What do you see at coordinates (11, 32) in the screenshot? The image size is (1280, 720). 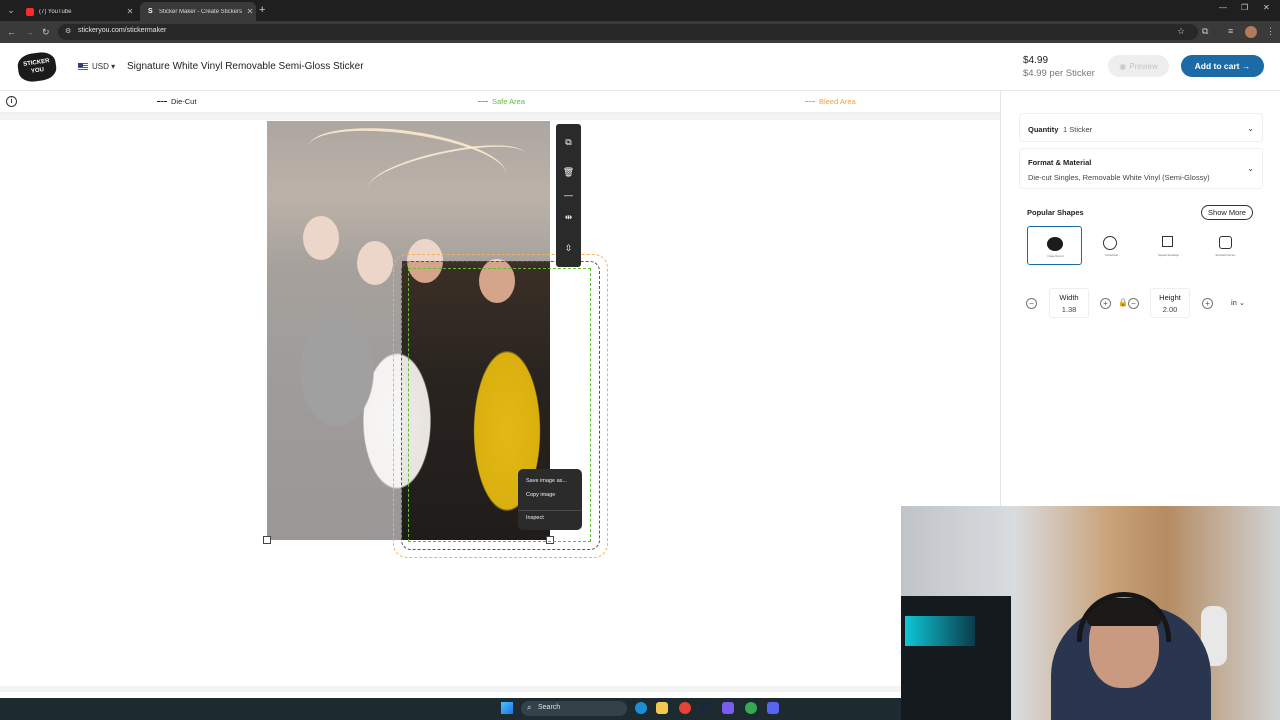 I see `back-icon: ←` at bounding box center [11, 32].